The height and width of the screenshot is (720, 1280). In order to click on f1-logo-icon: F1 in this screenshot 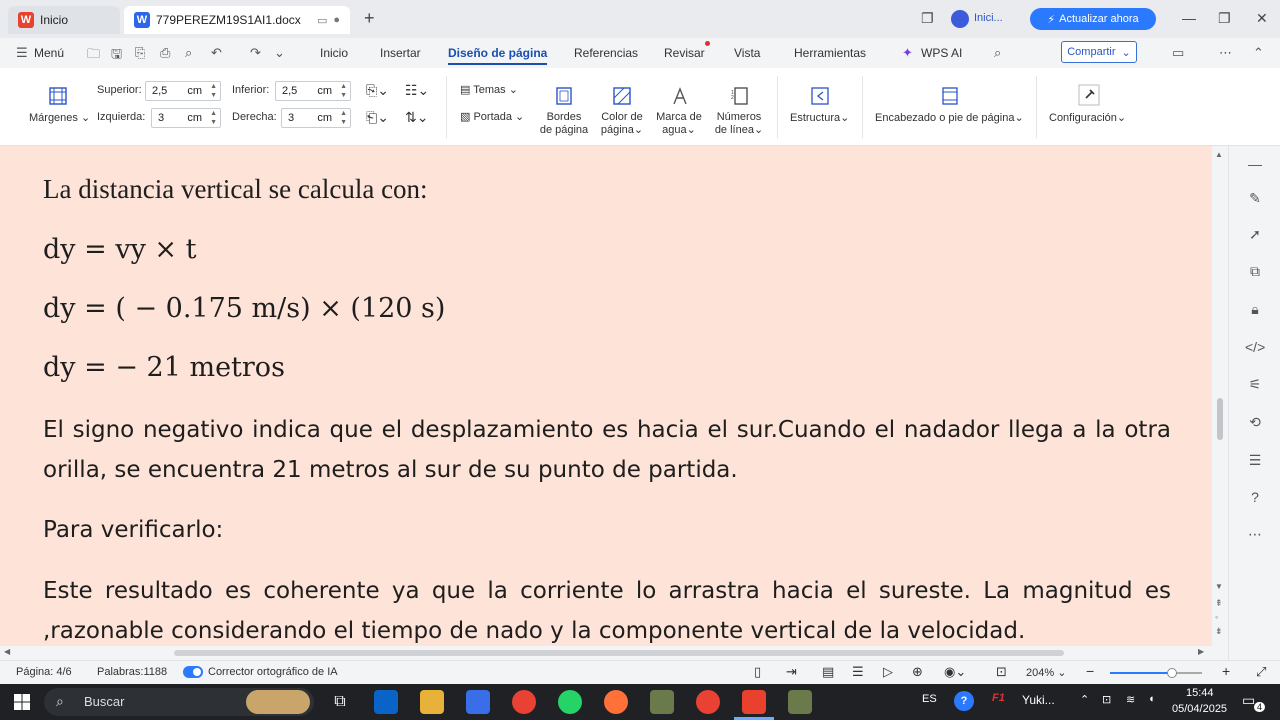, I will do `click(998, 698)`.